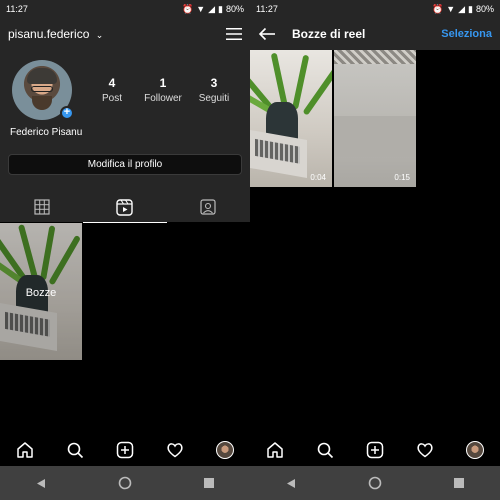  What do you see at coordinates (318, 177) in the screenshot?
I see `draft-duration: 0:04` at bounding box center [318, 177].